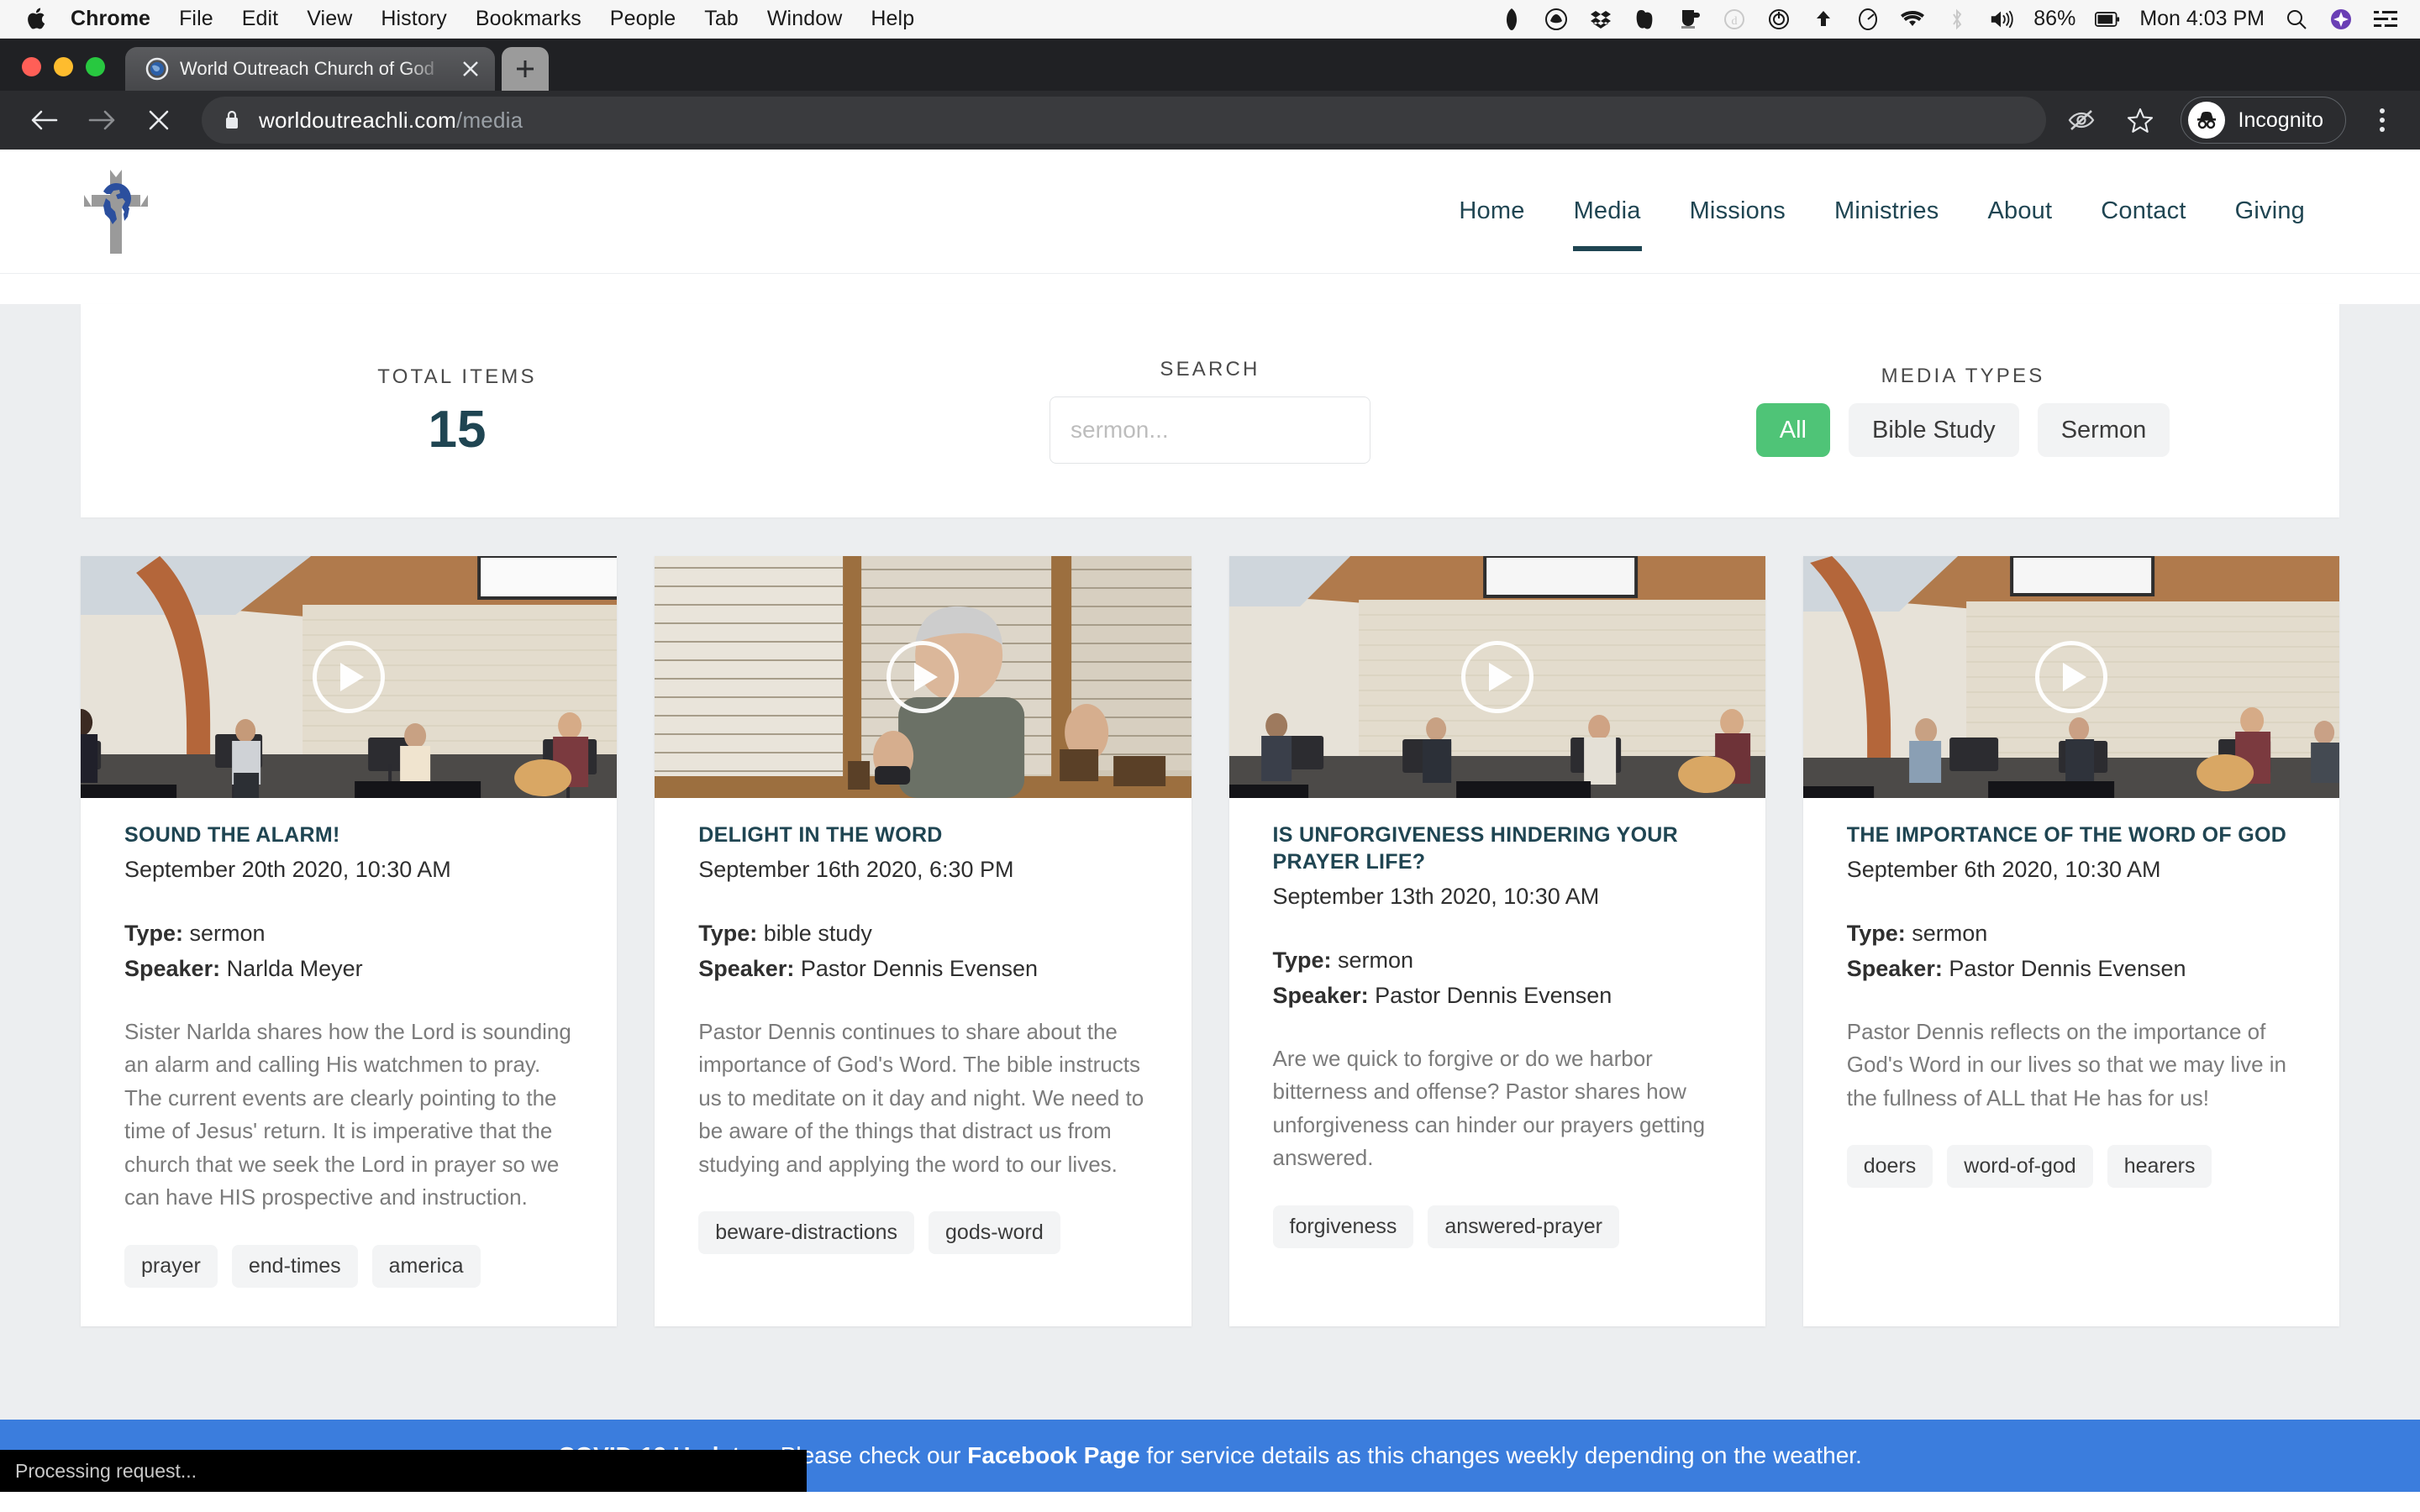 The image size is (2420, 1512). What do you see at coordinates (1889, 1167) in the screenshot?
I see `tag: doers` at bounding box center [1889, 1167].